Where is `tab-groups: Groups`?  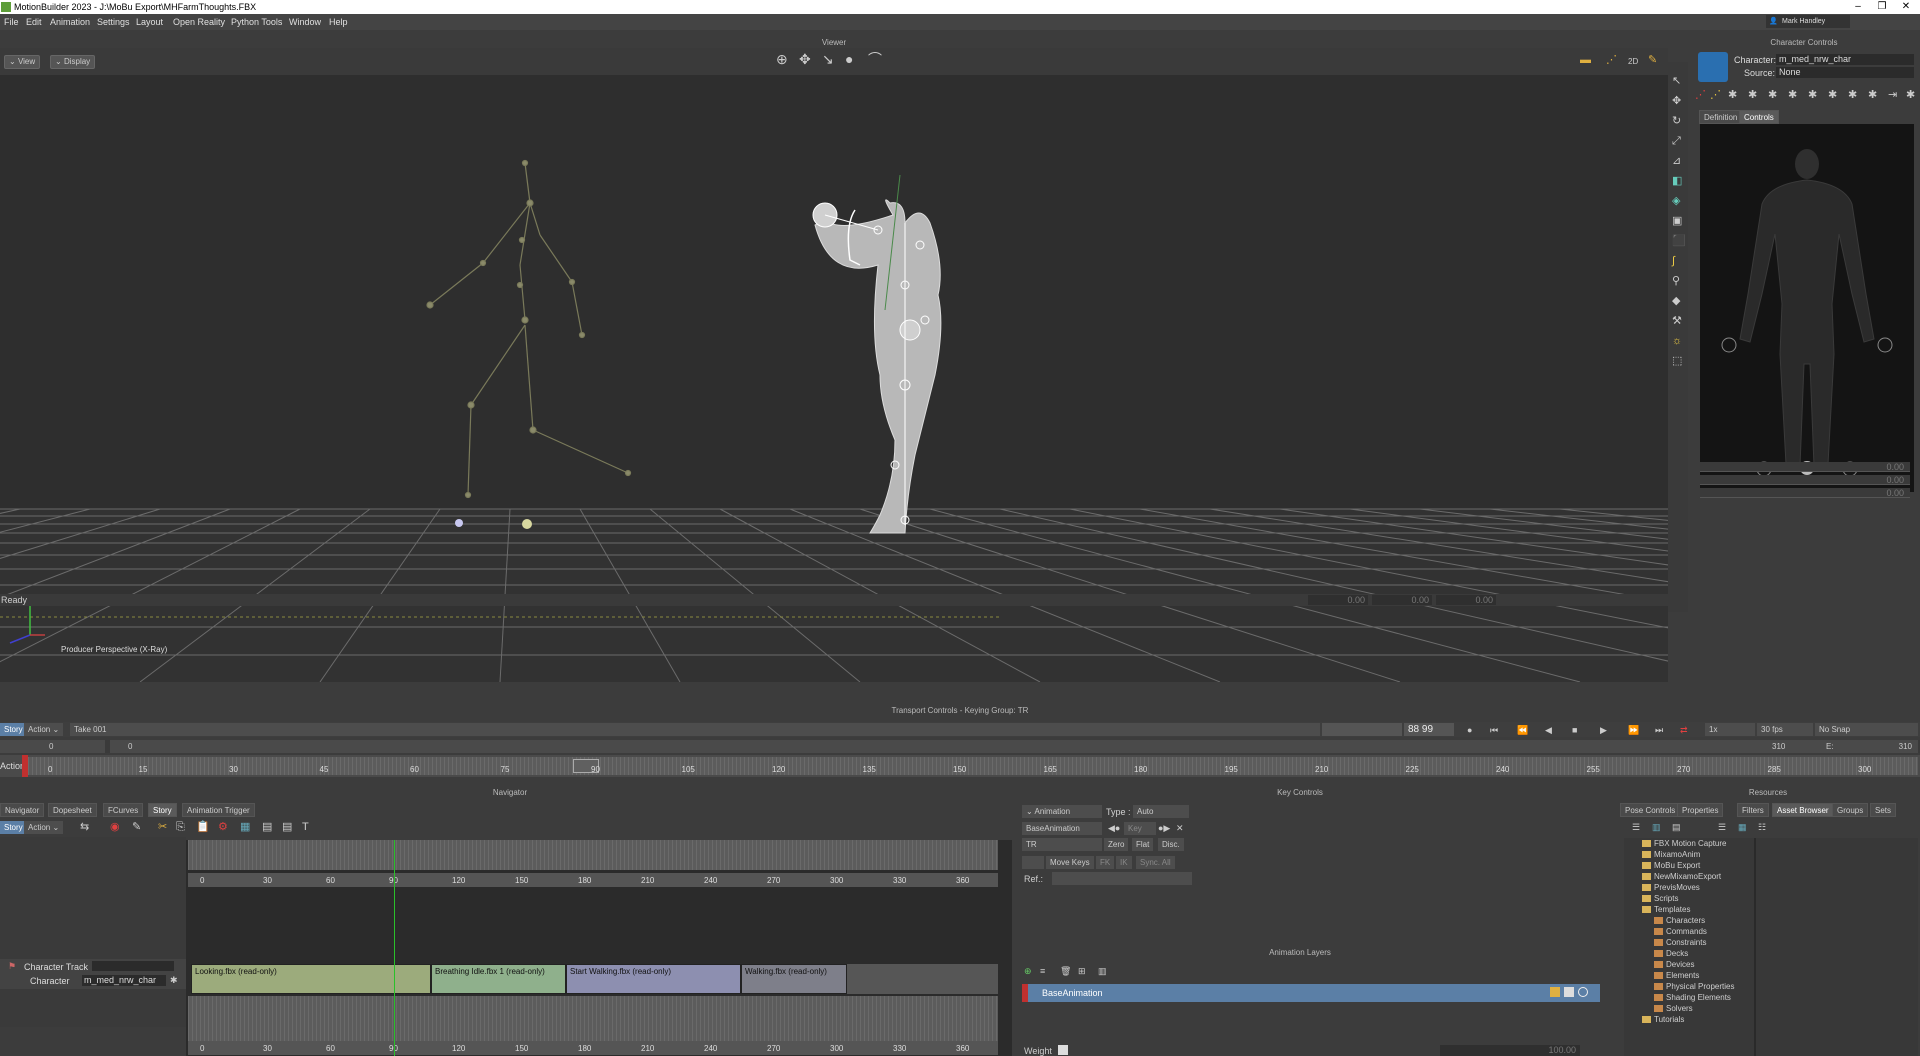
tab-groups: Groups is located at coordinates (1850, 810).